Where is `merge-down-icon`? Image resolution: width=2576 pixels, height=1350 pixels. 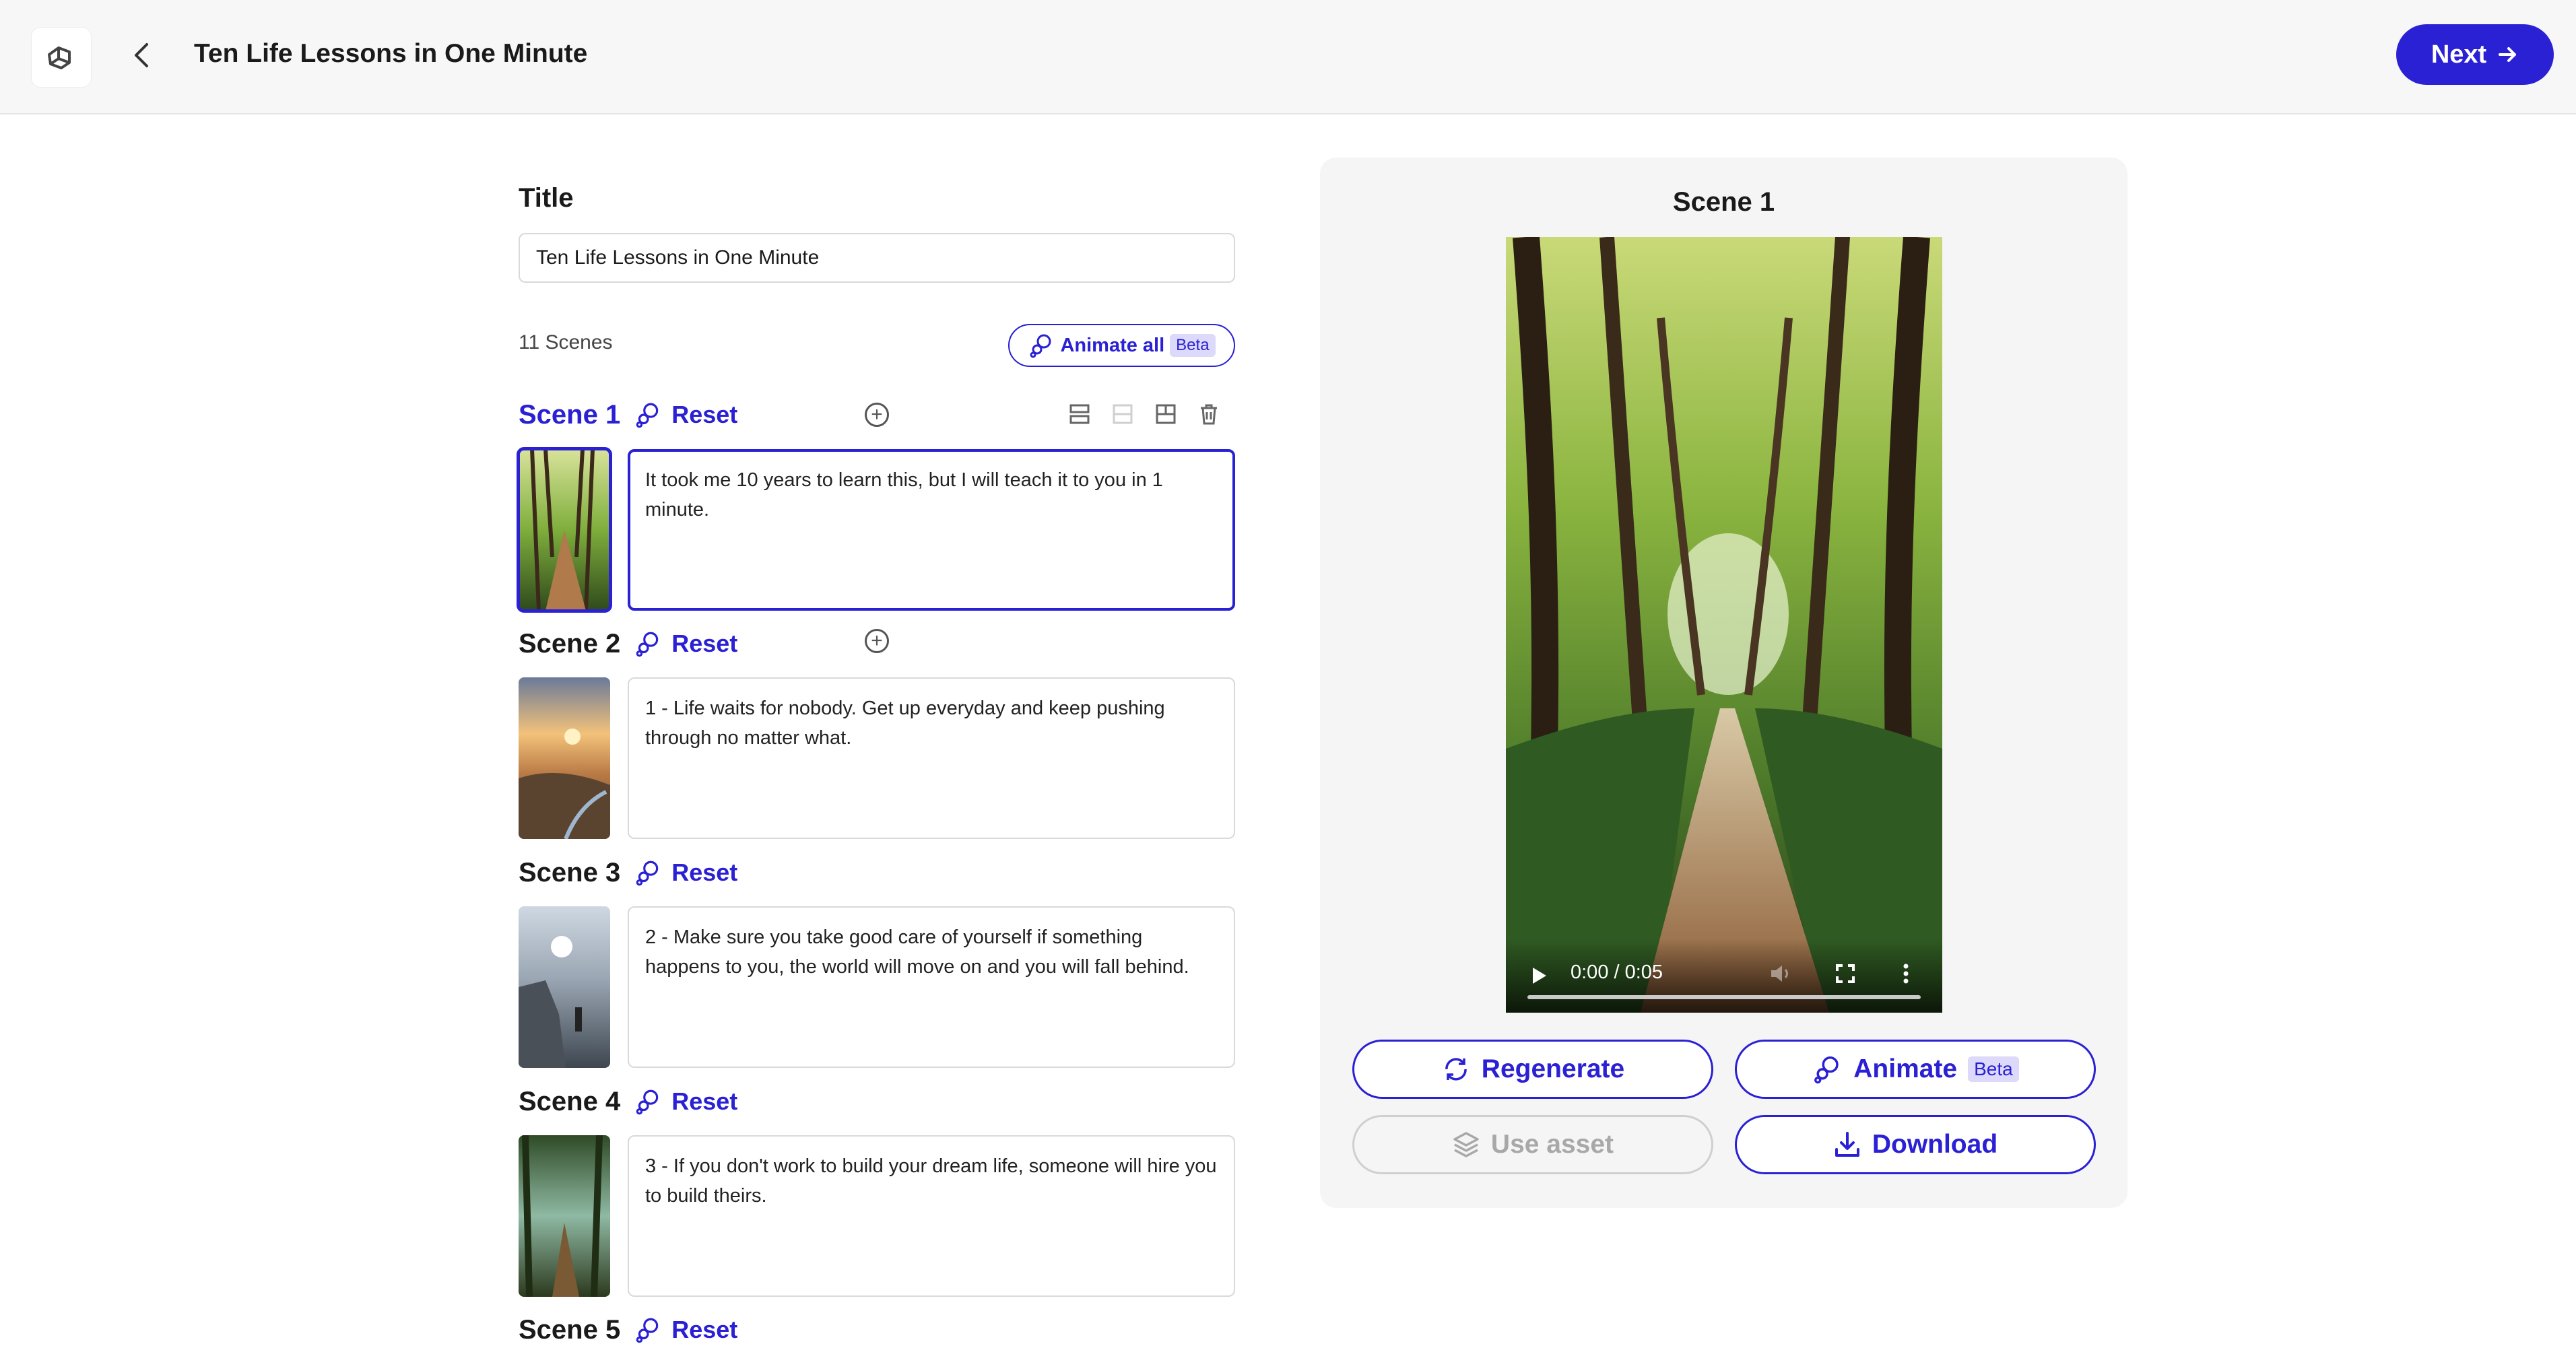
merge-down-icon is located at coordinates (1166, 414).